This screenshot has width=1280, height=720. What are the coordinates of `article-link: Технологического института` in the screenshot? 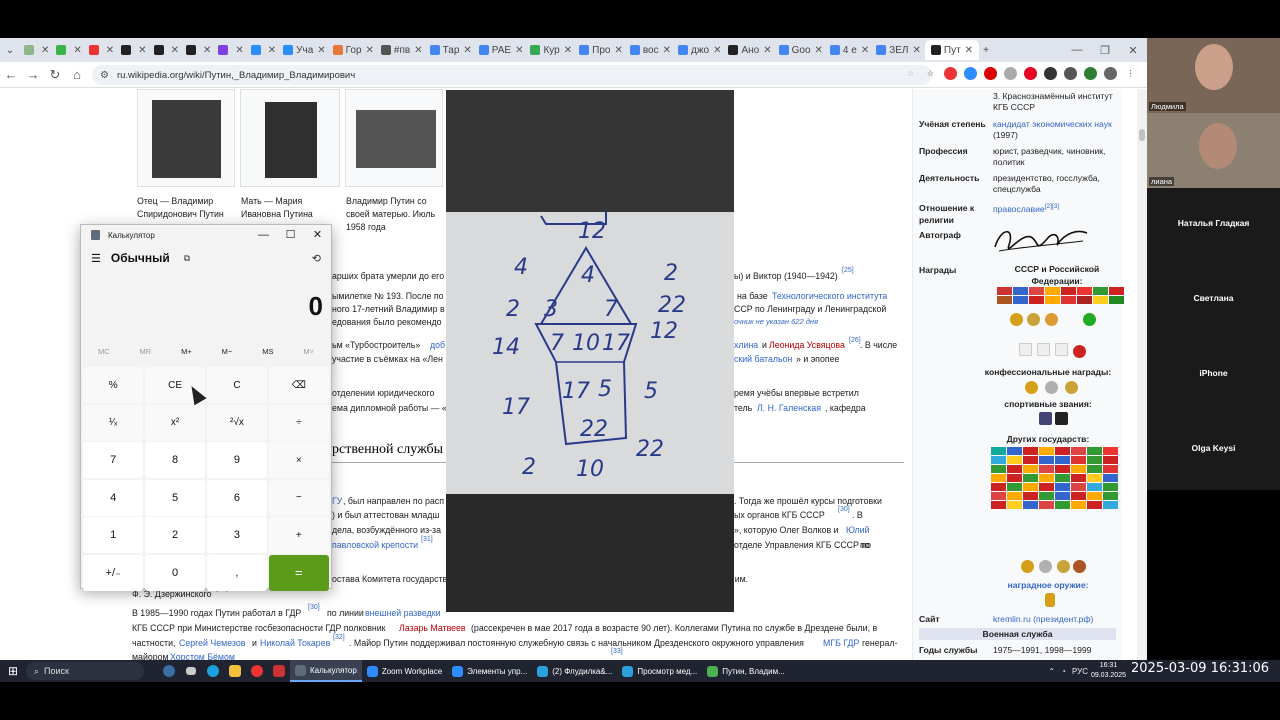 It's located at (829, 296).